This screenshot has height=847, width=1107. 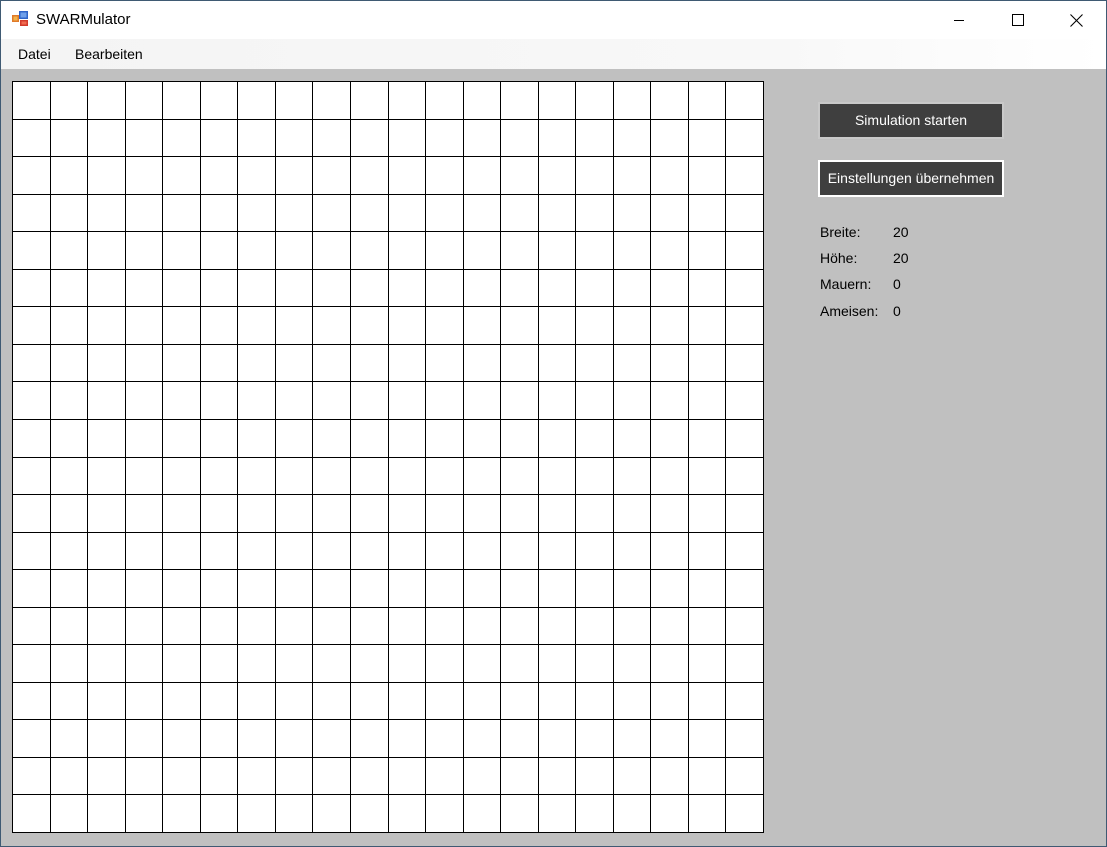 What do you see at coordinates (840, 232) in the screenshot?
I see `stat-label-breite: Breite:` at bounding box center [840, 232].